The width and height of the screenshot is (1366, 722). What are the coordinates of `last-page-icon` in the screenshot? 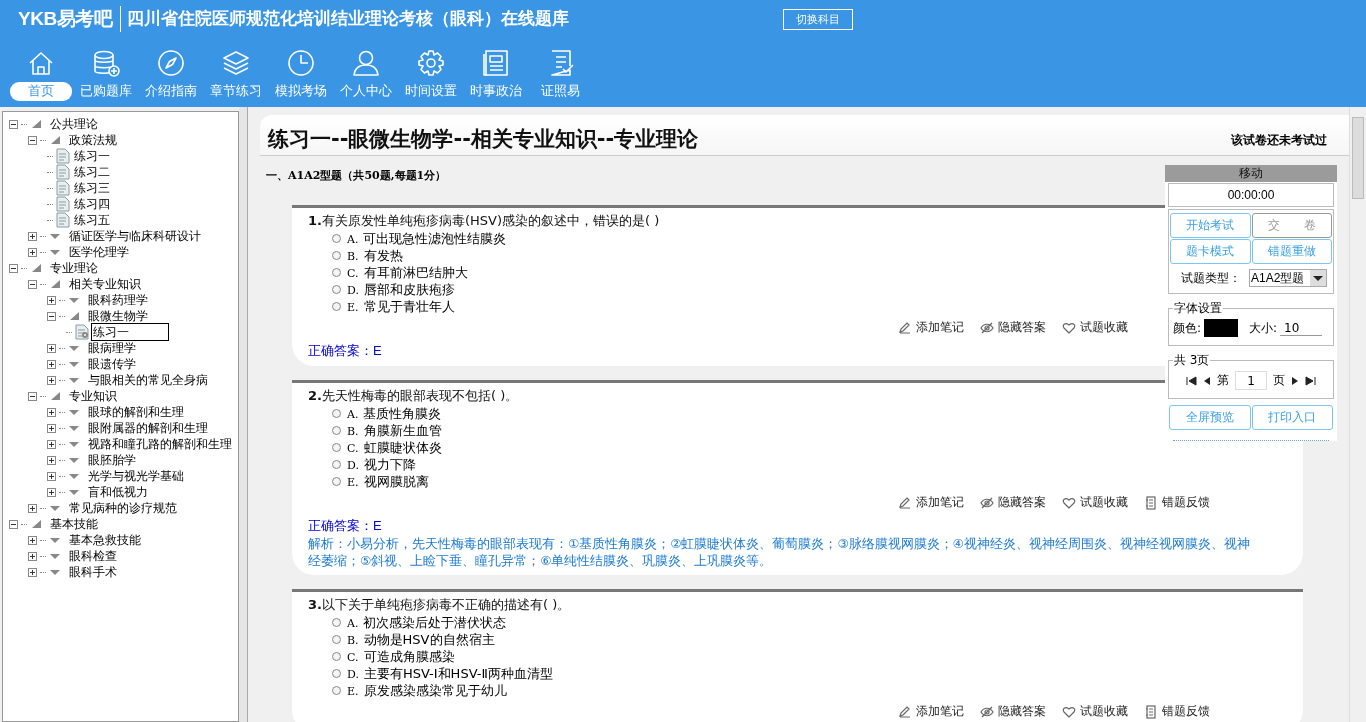 It's located at (1310, 380).